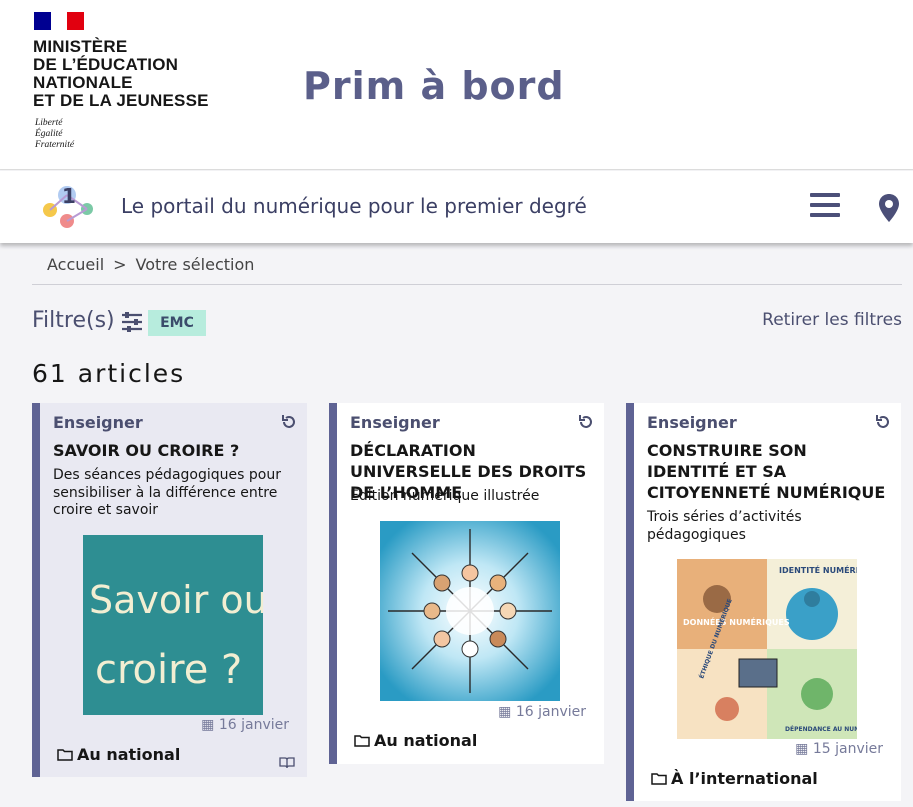 Image resolution: width=913 pixels, height=807 pixels. Describe the element at coordinates (445, 496) in the screenshot. I see `card-description: Edition numérique illustrée` at that location.